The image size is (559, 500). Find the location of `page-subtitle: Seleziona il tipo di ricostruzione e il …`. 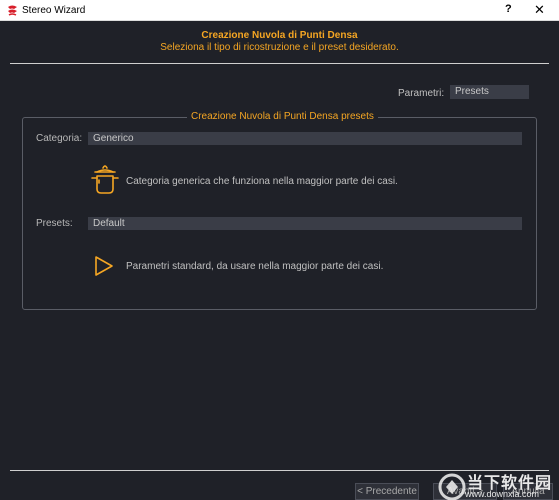

page-subtitle: Seleziona il tipo di ricostruzione e il … is located at coordinates (279, 47).